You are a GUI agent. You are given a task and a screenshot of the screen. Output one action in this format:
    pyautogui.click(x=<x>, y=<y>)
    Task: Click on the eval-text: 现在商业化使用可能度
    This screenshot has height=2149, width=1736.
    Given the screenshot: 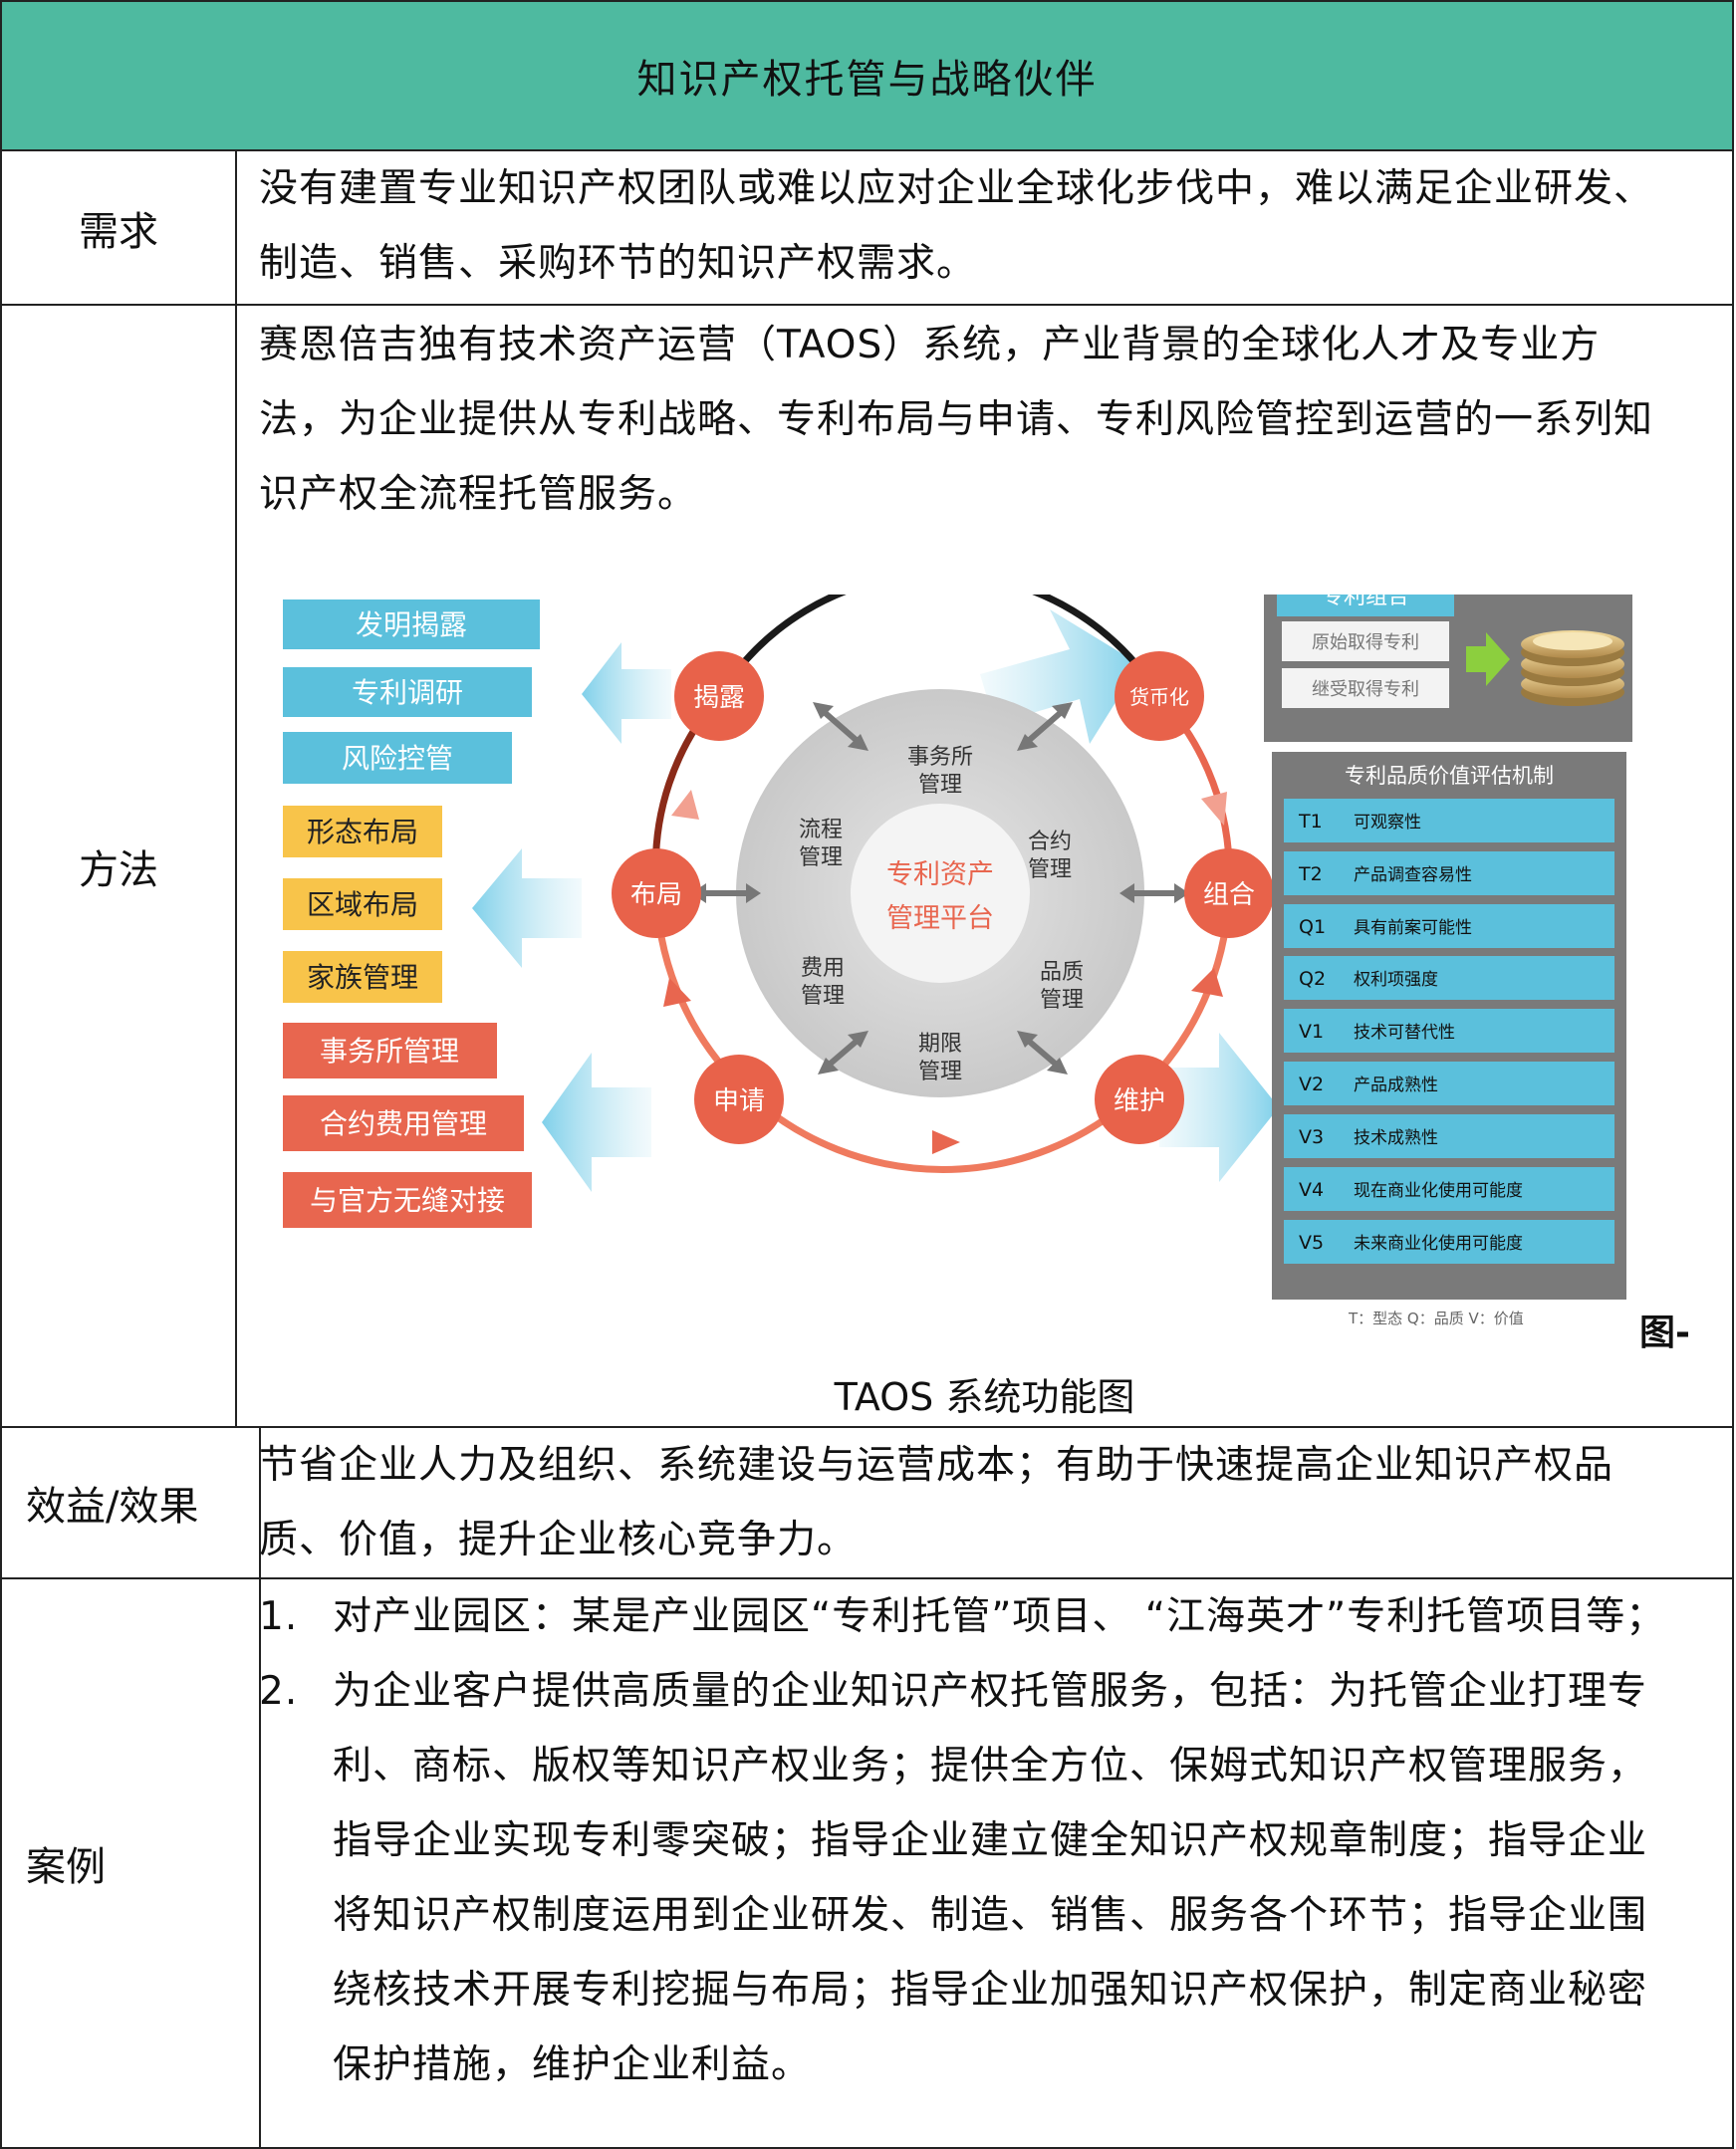 What is the action you would take?
    pyautogui.click(x=1438, y=1190)
    